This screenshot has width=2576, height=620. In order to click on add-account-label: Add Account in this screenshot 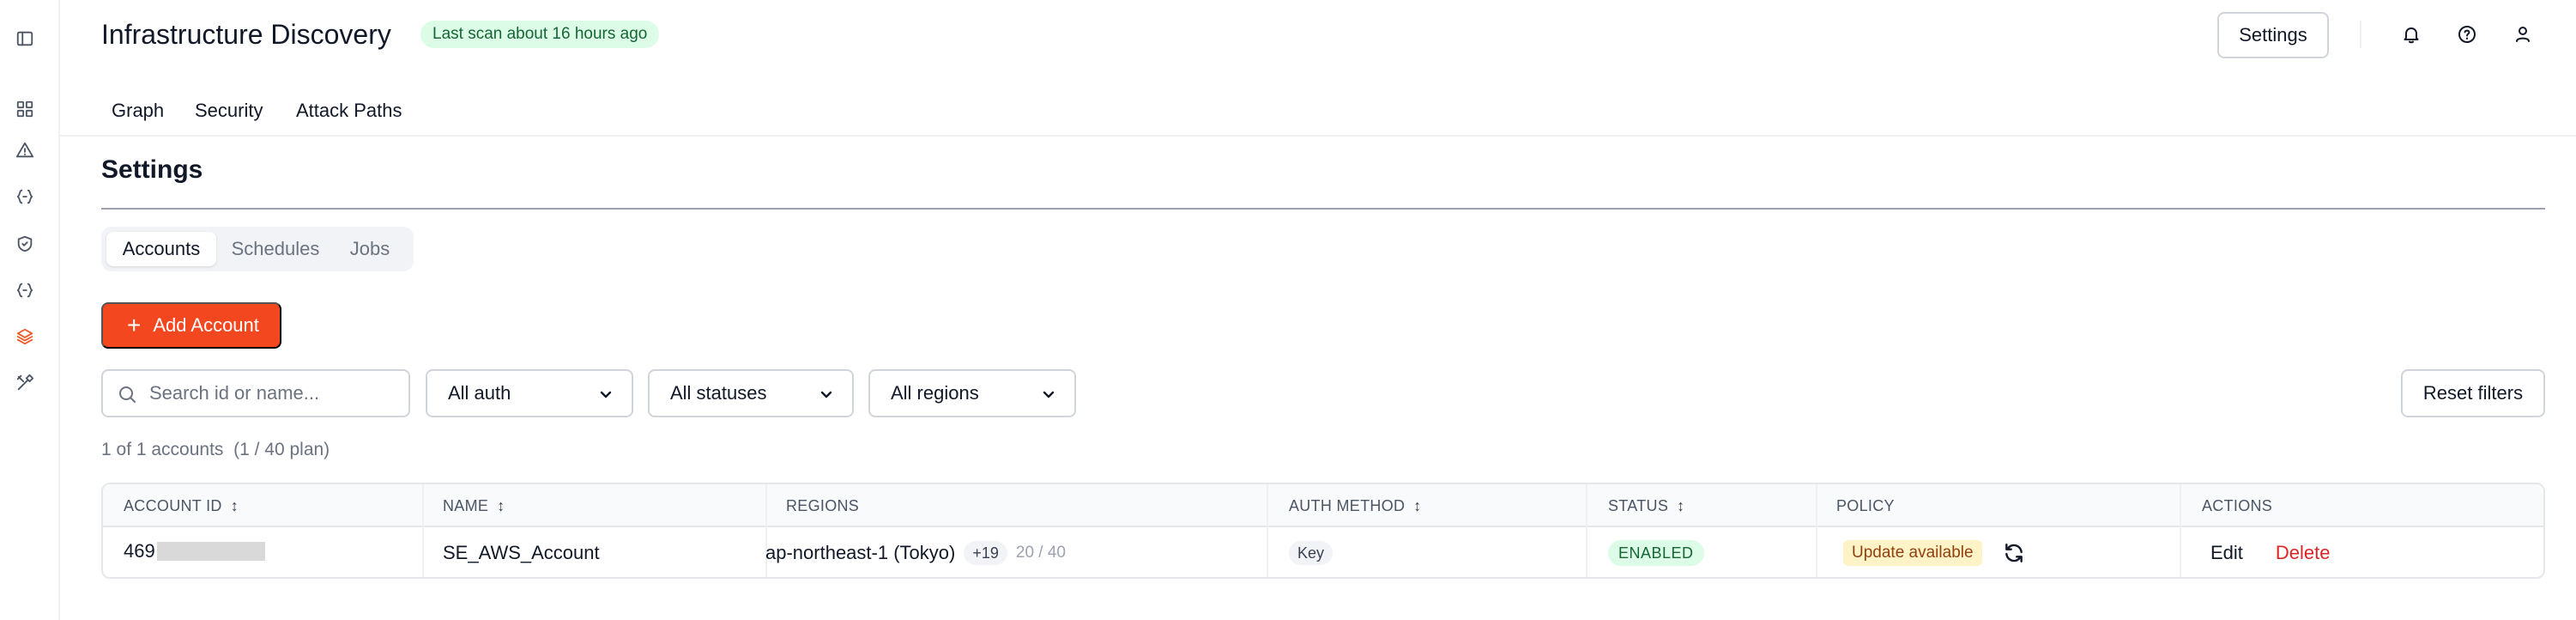, I will do `click(206, 325)`.